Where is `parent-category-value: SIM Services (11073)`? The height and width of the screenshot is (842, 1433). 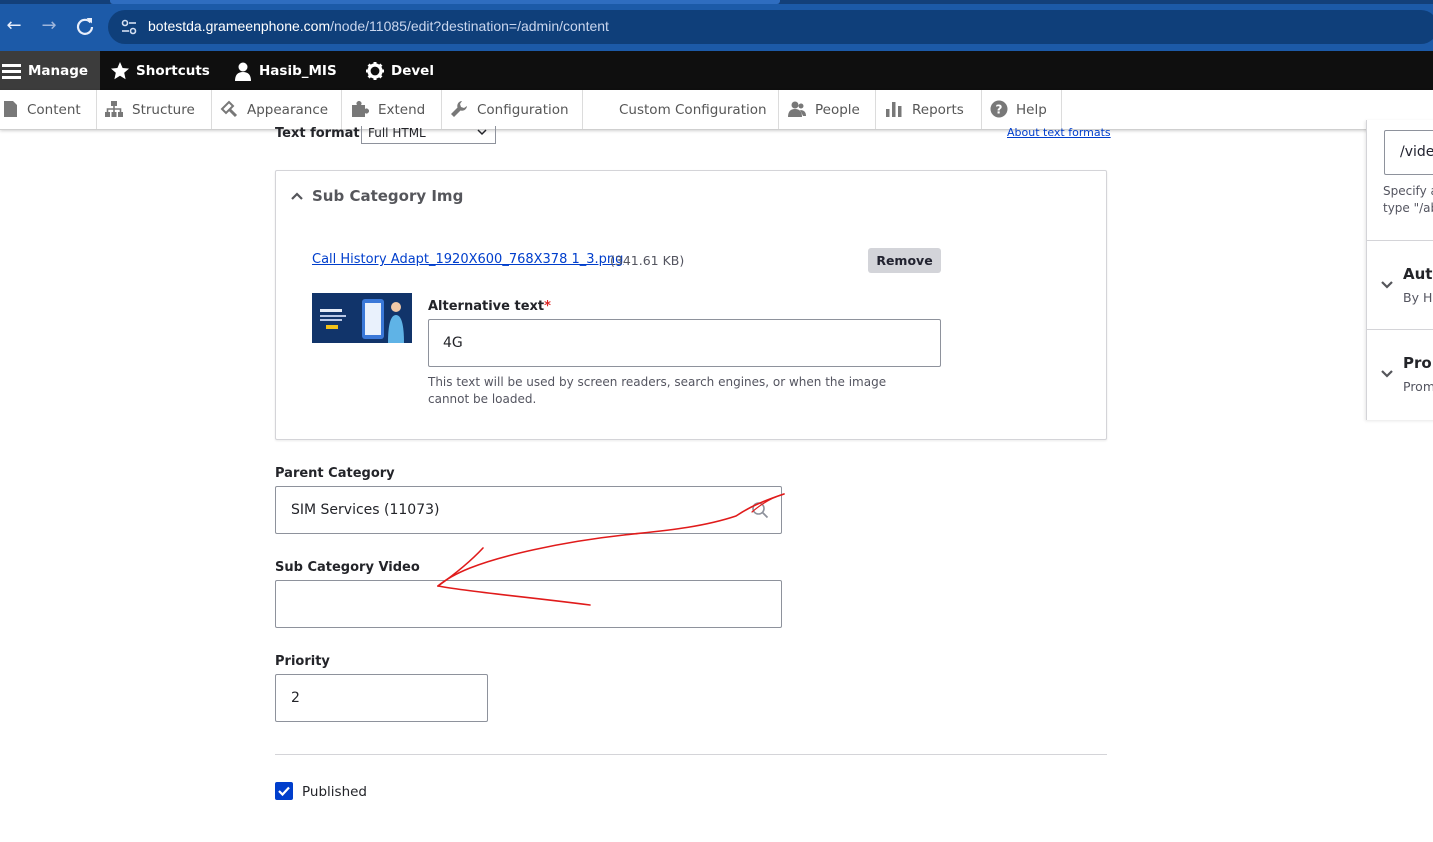
parent-category-value: SIM Services (11073) is located at coordinates (365, 510).